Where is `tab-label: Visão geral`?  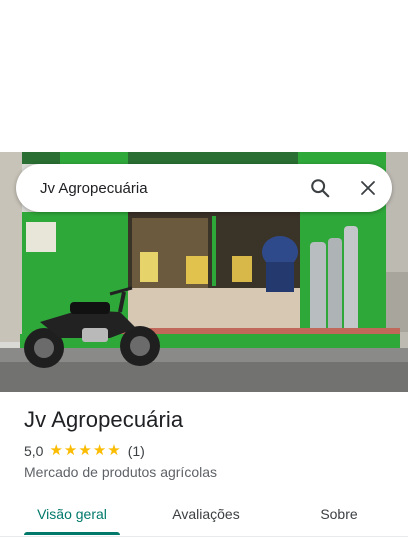 tab-label: Visão geral is located at coordinates (72, 514).